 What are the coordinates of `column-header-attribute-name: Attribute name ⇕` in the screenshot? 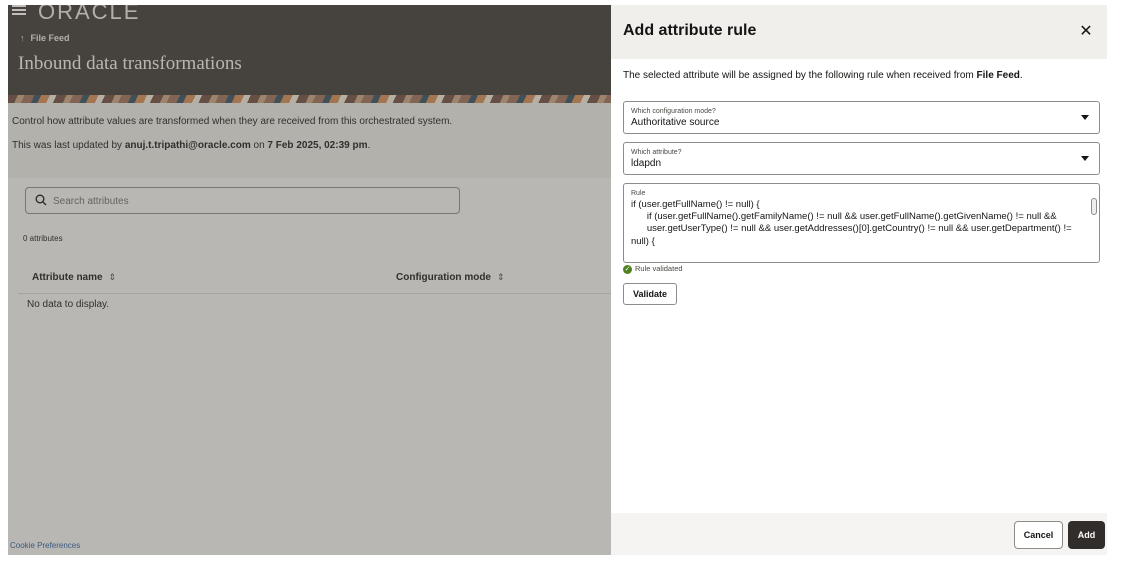 It's located at (74, 277).